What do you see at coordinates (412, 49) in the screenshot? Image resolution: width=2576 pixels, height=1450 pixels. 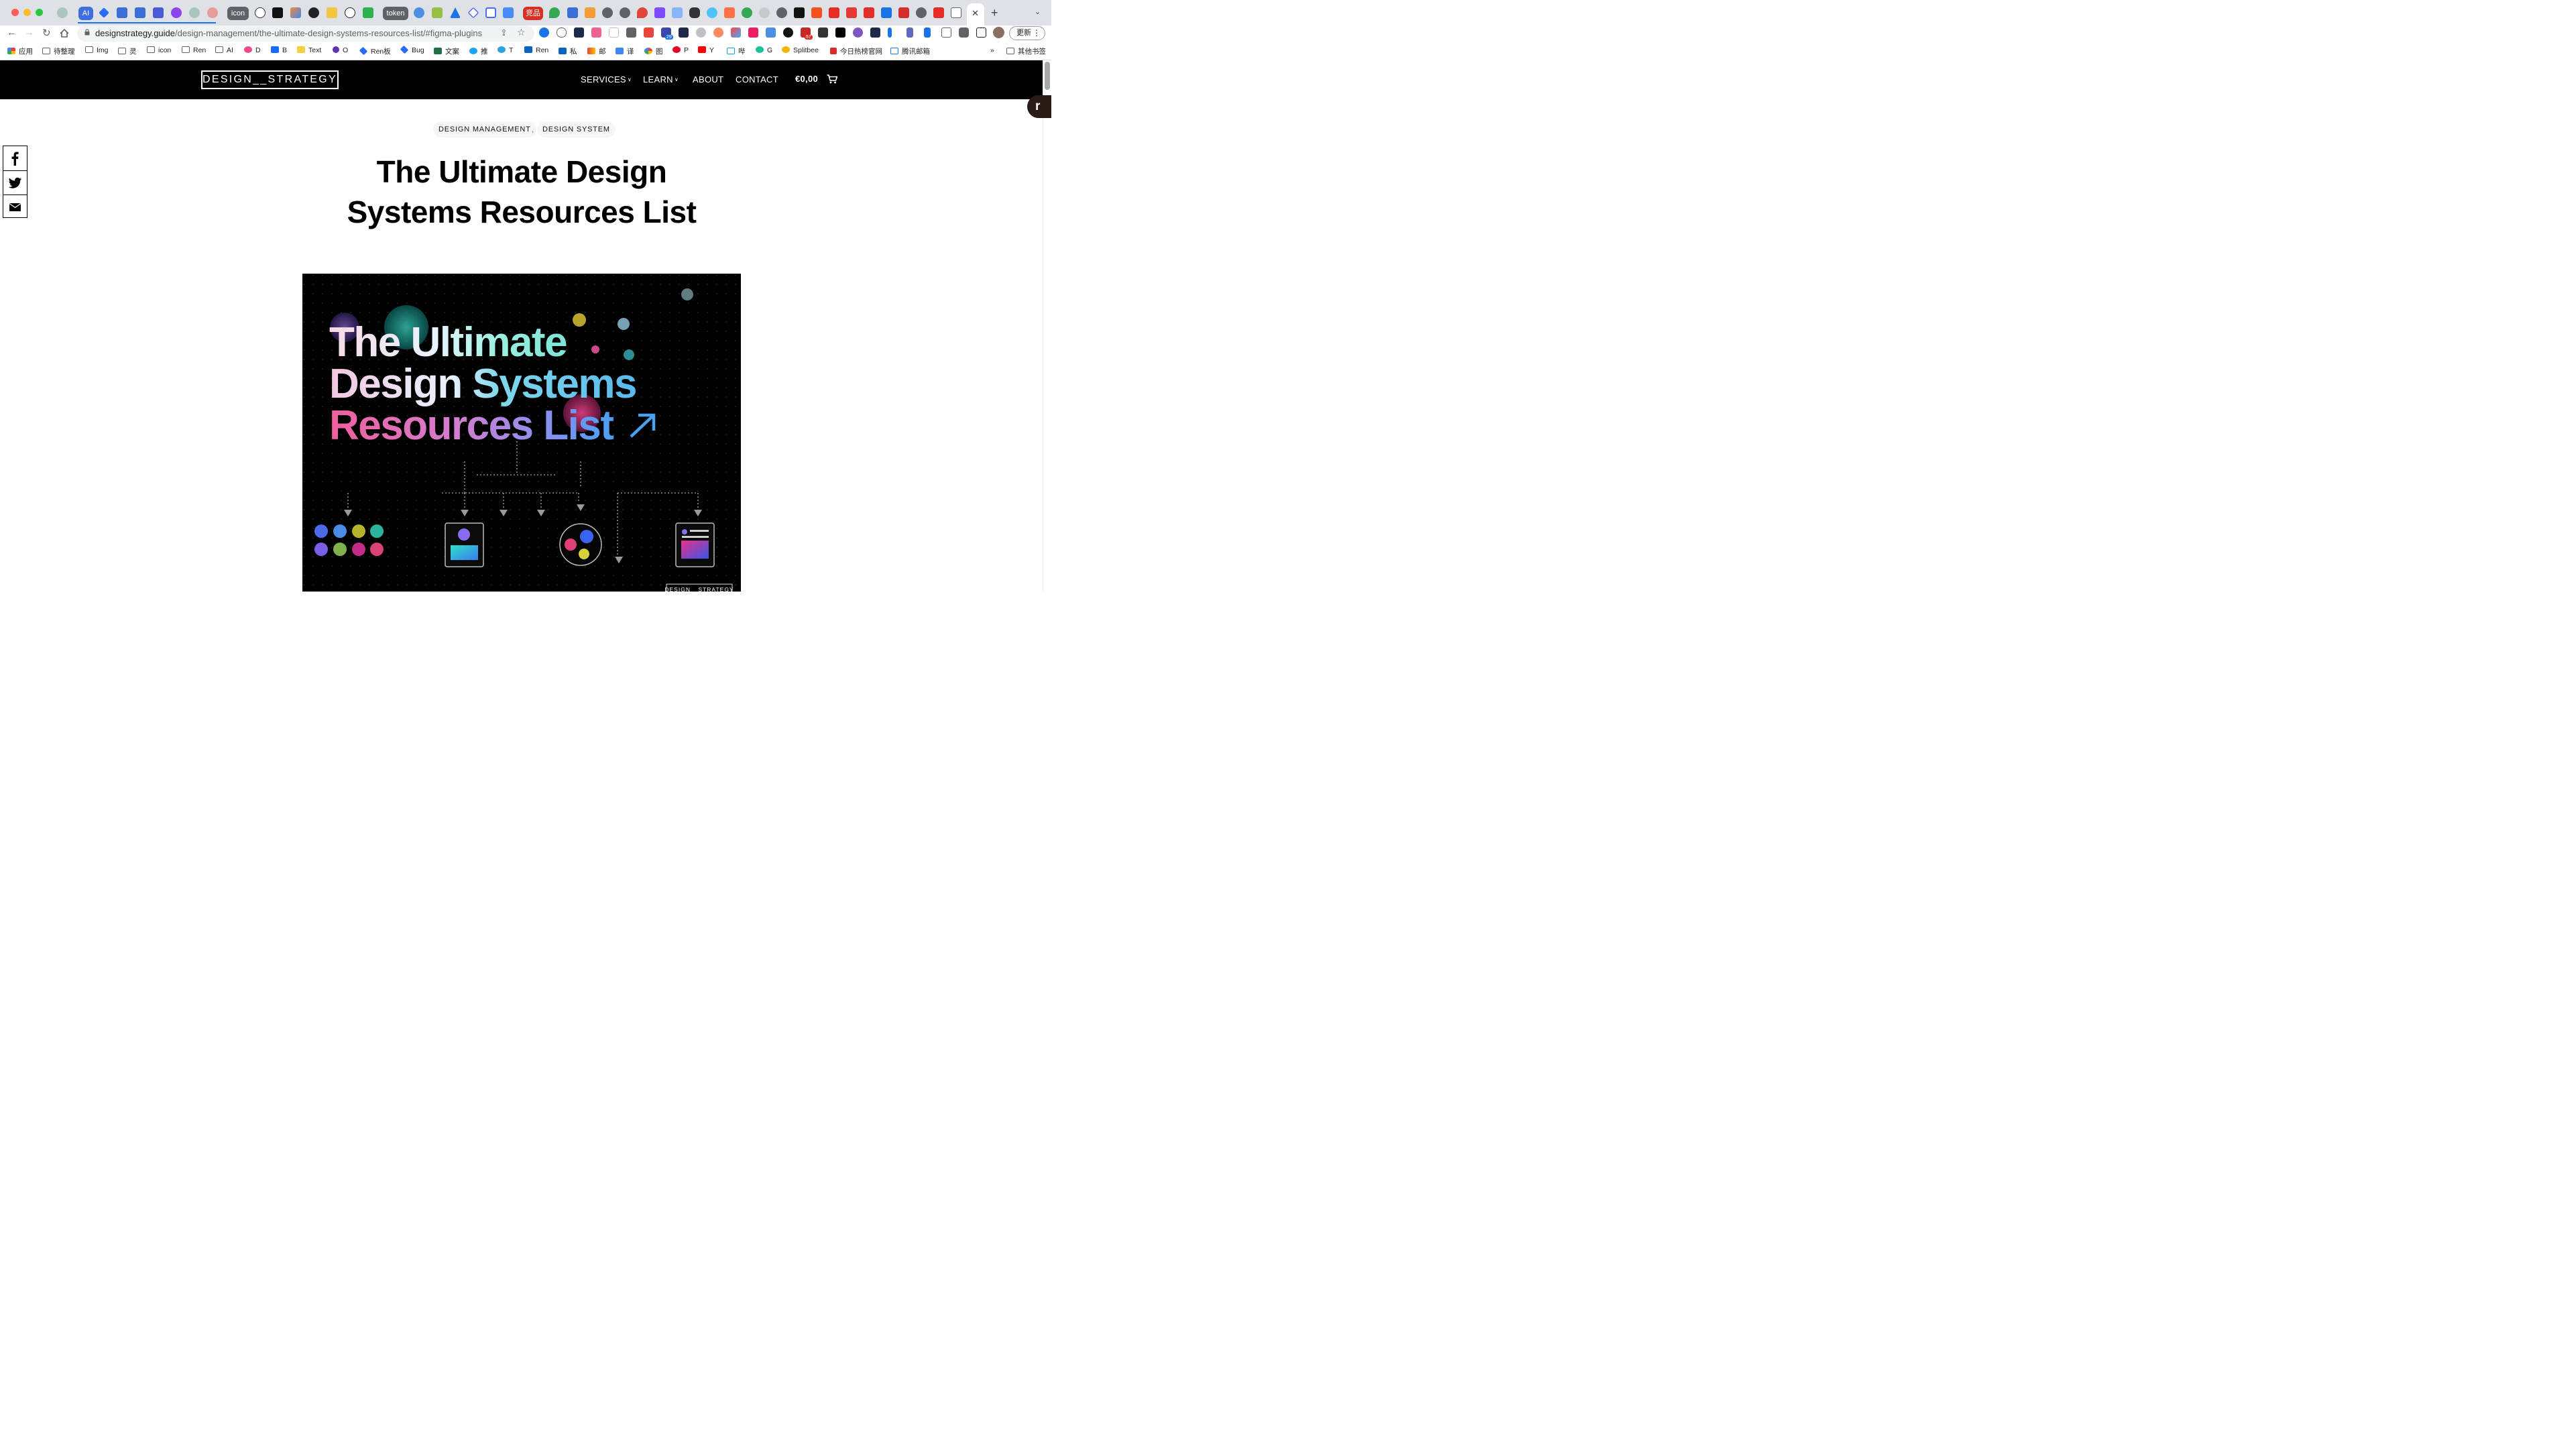 I see `bookmark-bug: Bug` at bounding box center [412, 49].